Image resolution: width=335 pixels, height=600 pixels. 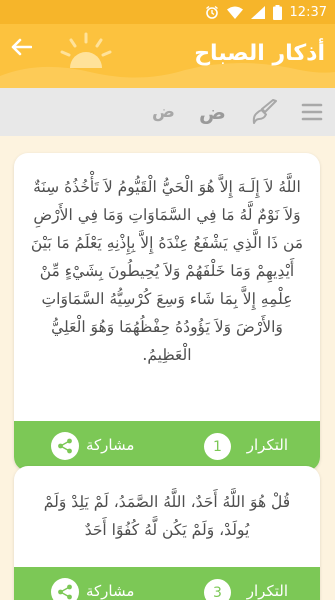 What do you see at coordinates (277, 12) in the screenshot?
I see `battery-icon` at bounding box center [277, 12].